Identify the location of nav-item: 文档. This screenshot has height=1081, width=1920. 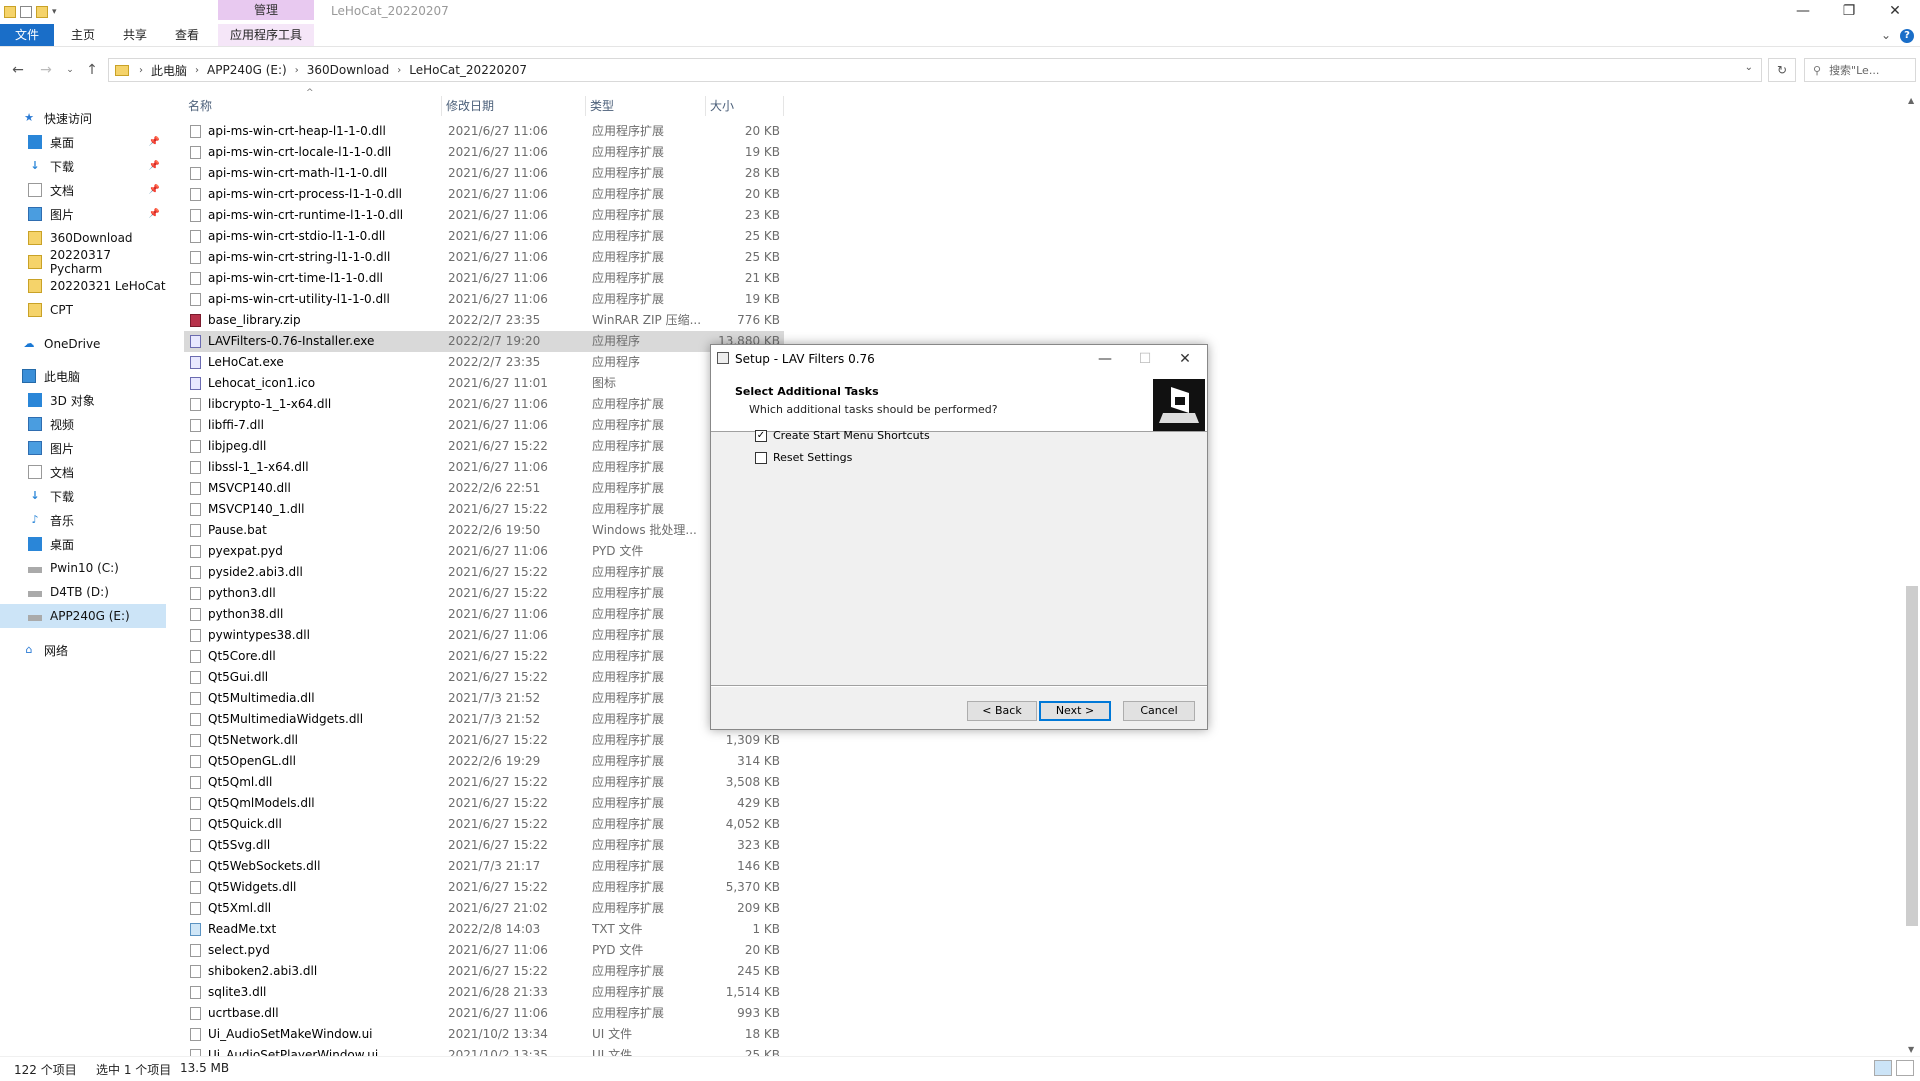
(83, 472).